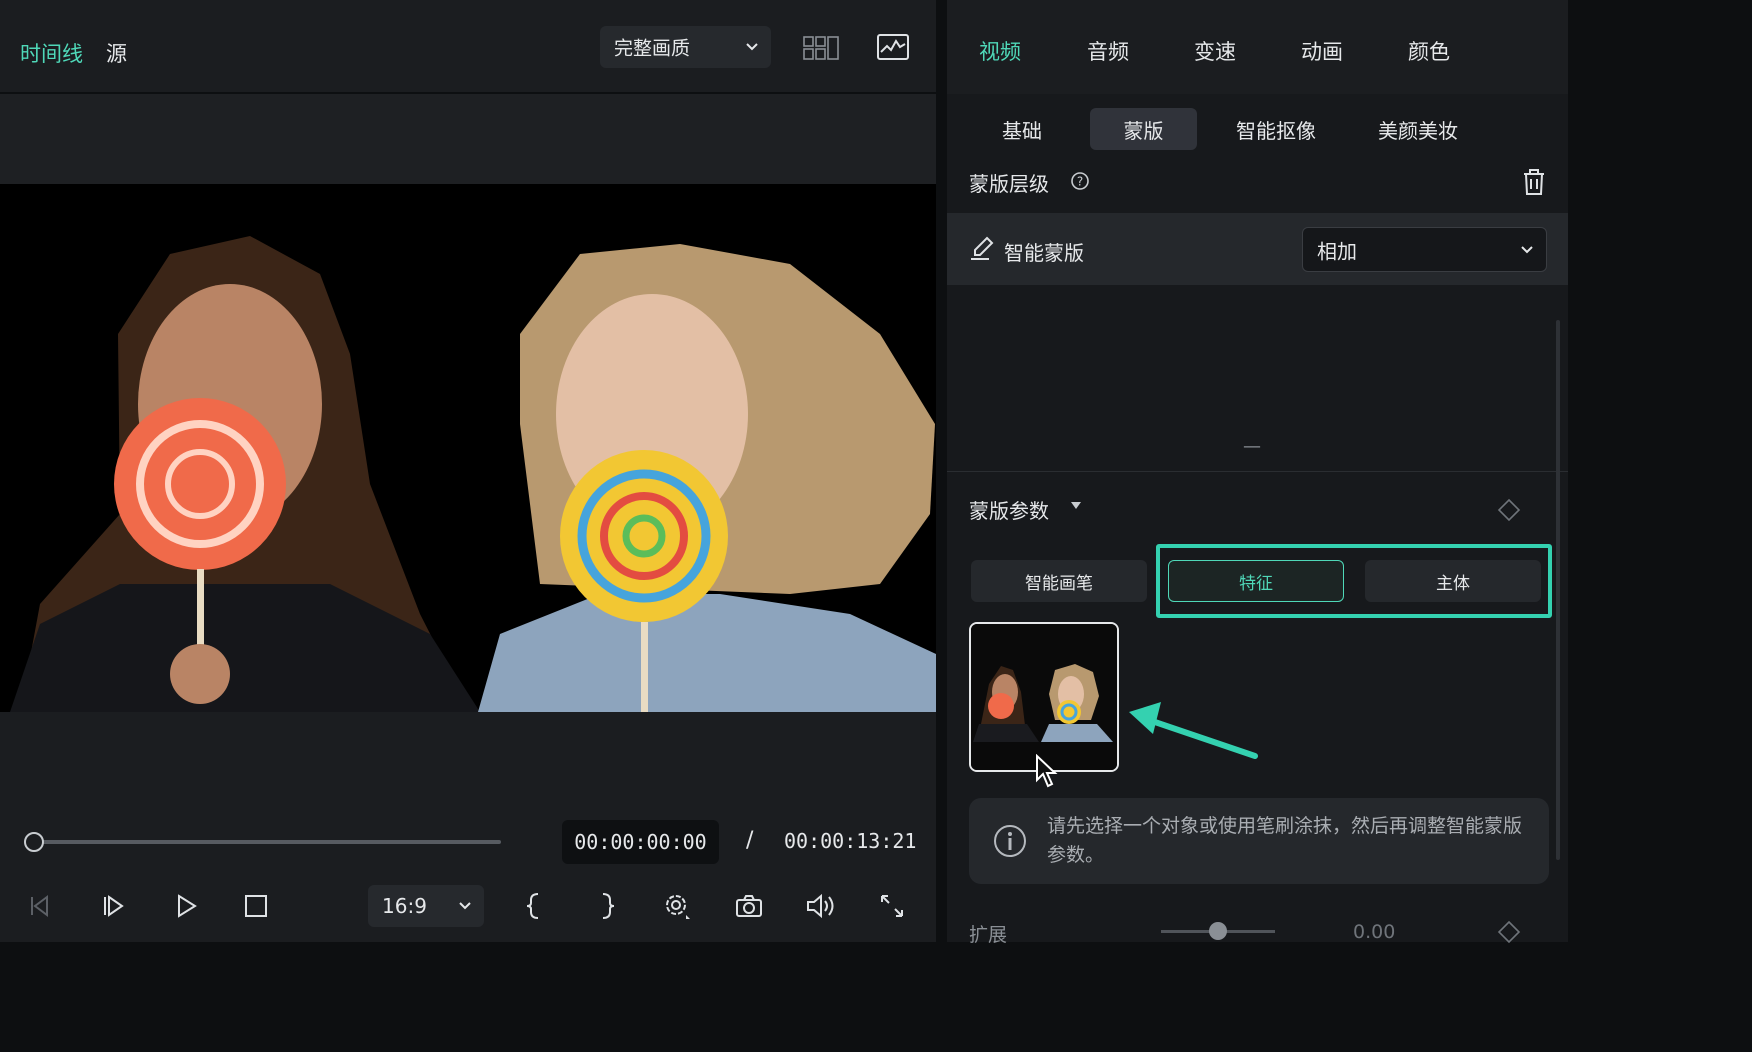 Image resolution: width=1752 pixels, height=1052 pixels. I want to click on stop-icon, so click(256, 906).